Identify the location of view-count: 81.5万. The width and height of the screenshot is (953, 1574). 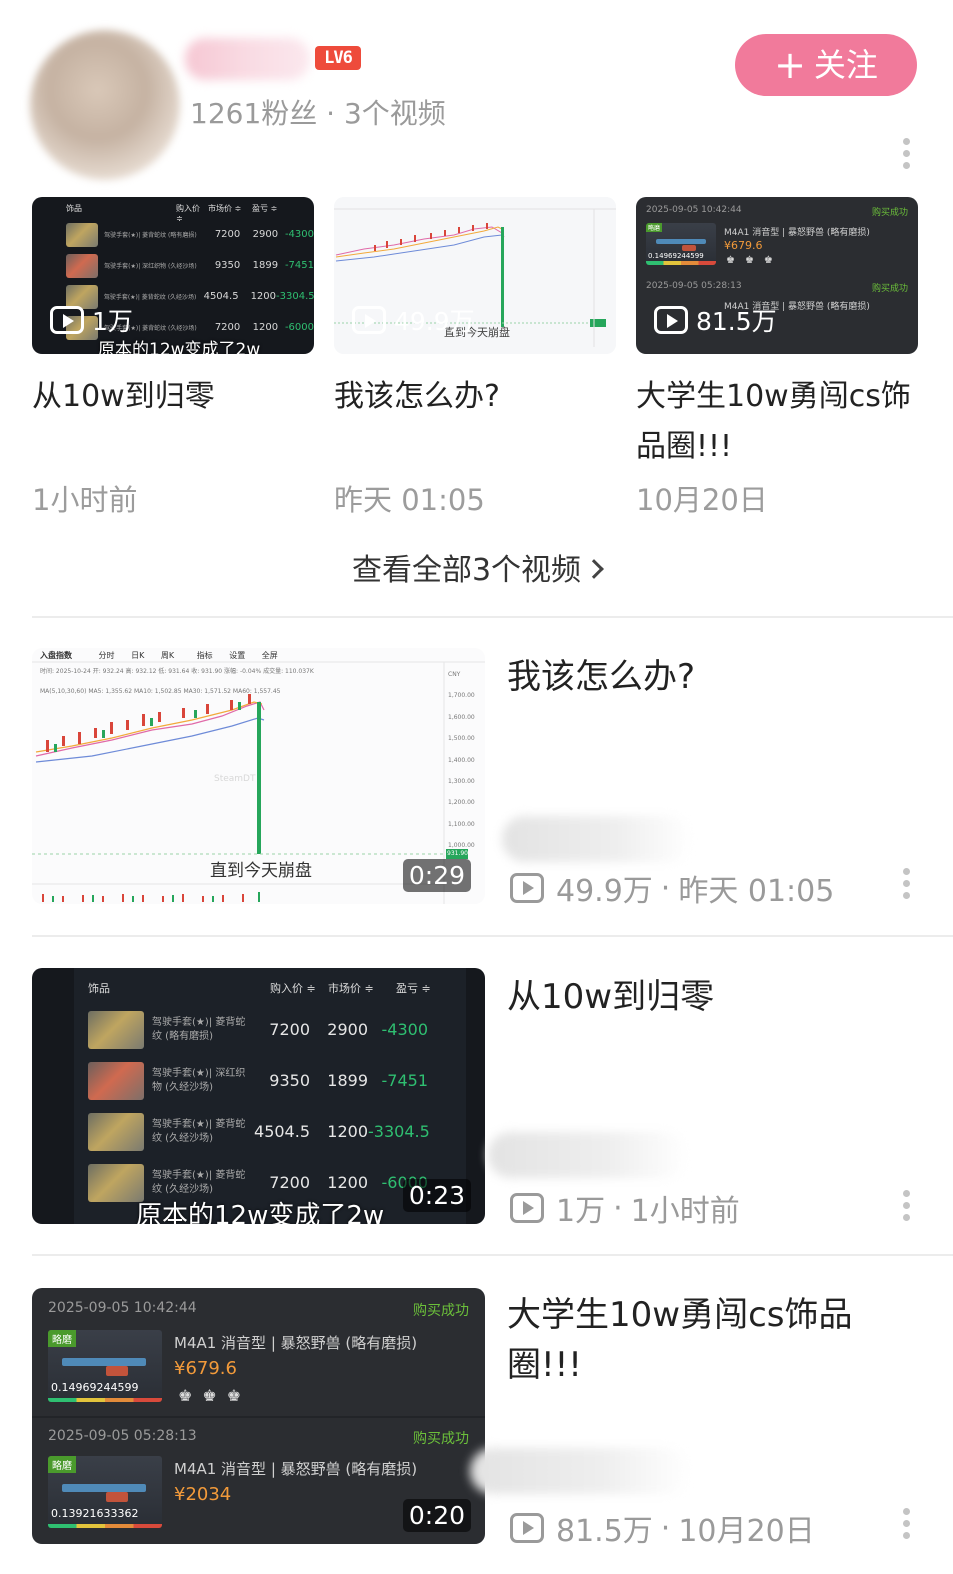
(715, 320).